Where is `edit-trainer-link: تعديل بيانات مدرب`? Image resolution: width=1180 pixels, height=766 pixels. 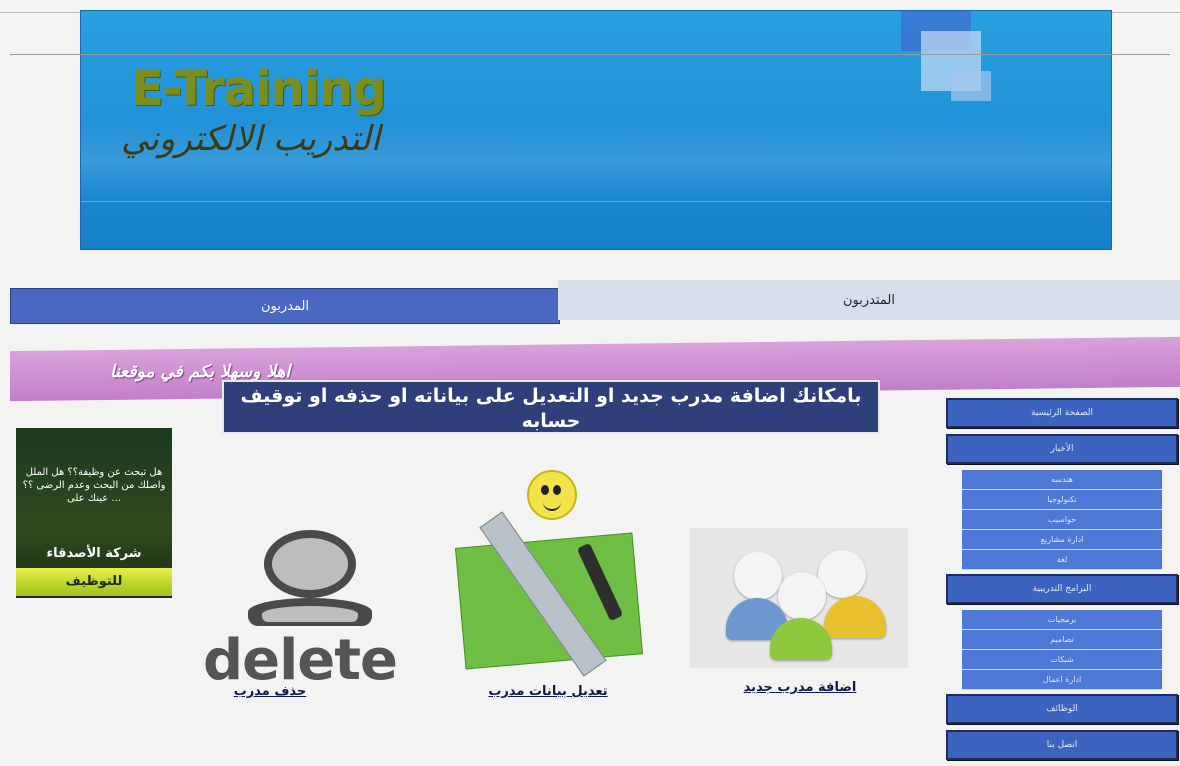
edit-trainer-link: تعديل بيانات مدرب is located at coordinates (548, 694).